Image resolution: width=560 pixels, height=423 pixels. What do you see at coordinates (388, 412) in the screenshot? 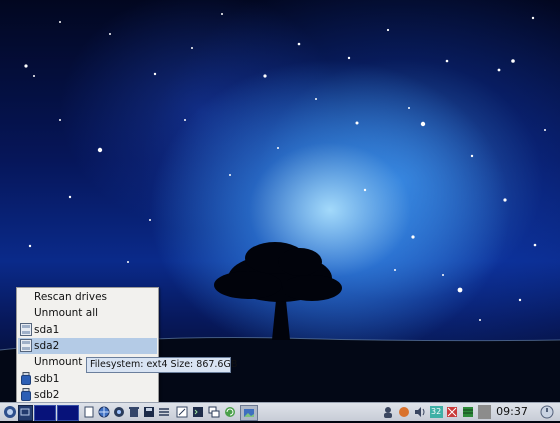
I see `user-icon` at bounding box center [388, 412].